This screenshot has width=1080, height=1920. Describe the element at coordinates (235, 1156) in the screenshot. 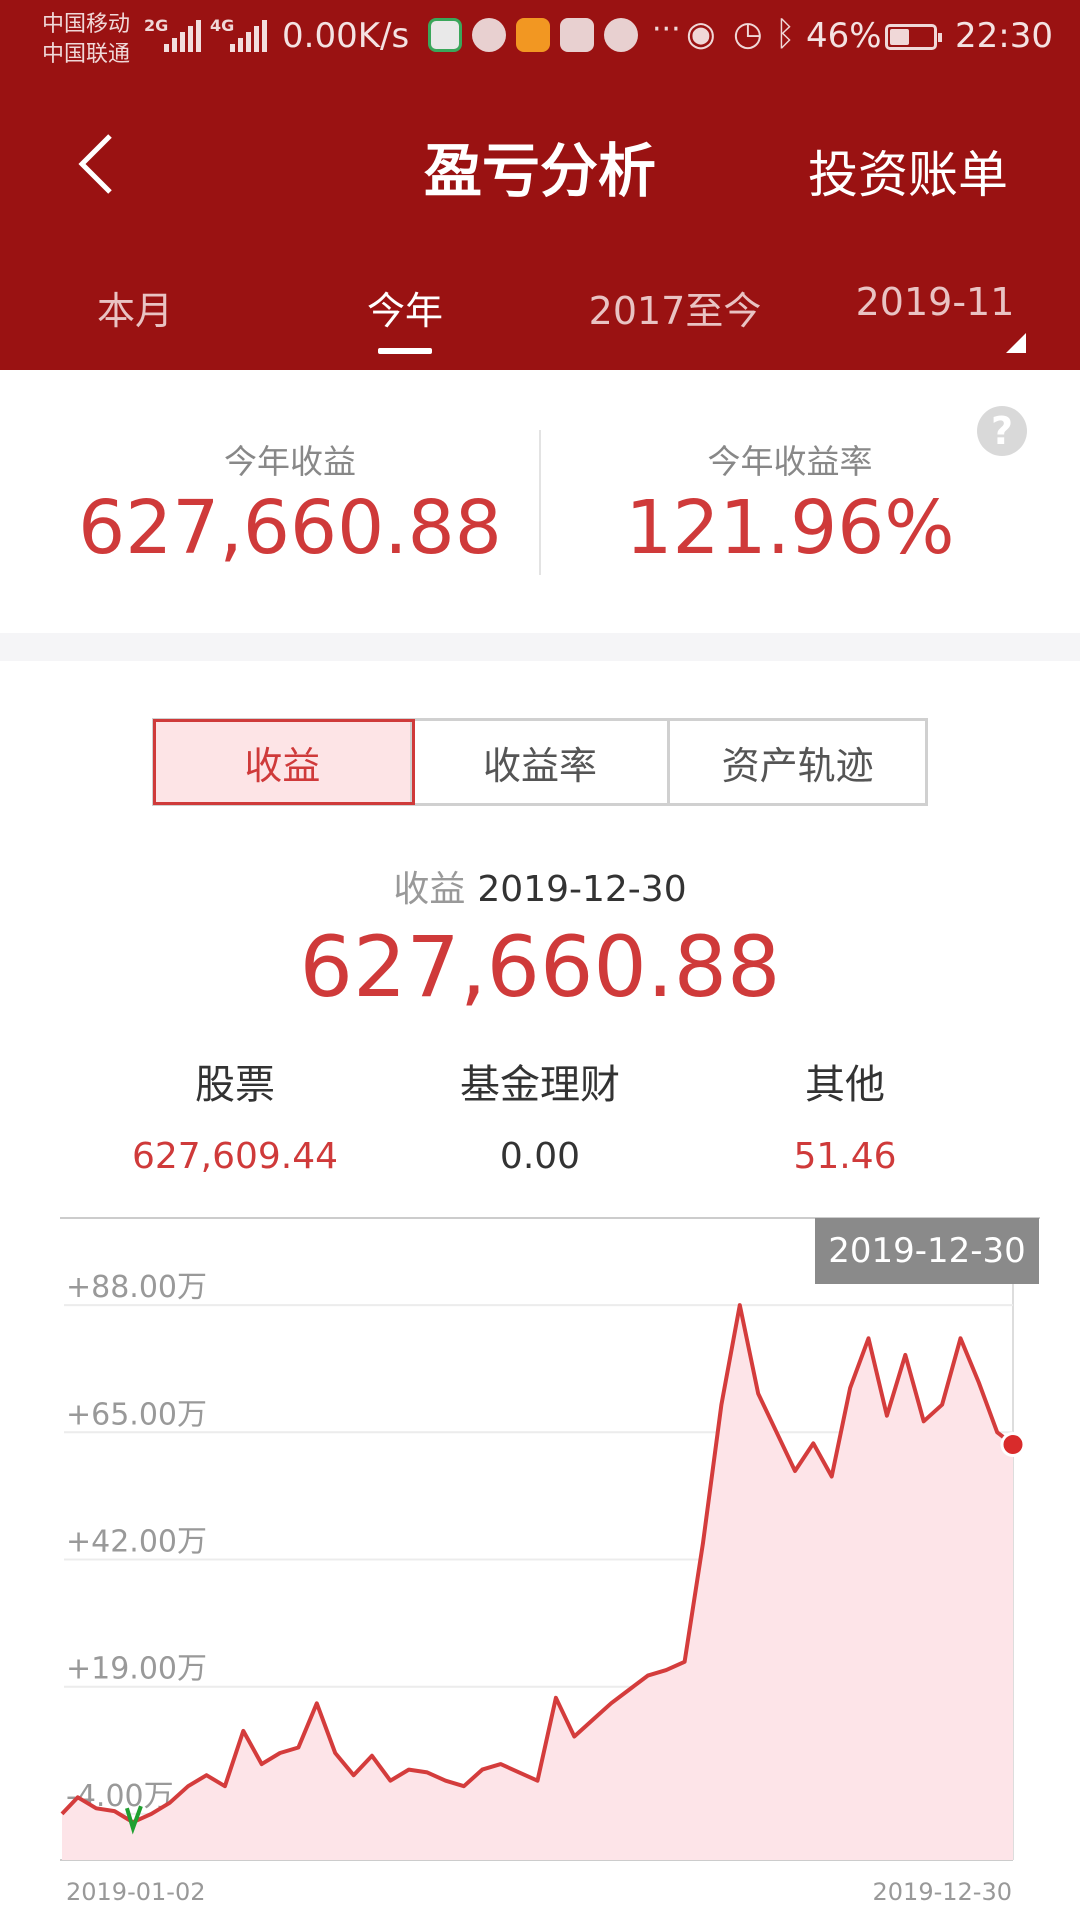

I see `category-value: 627,609.44` at that location.